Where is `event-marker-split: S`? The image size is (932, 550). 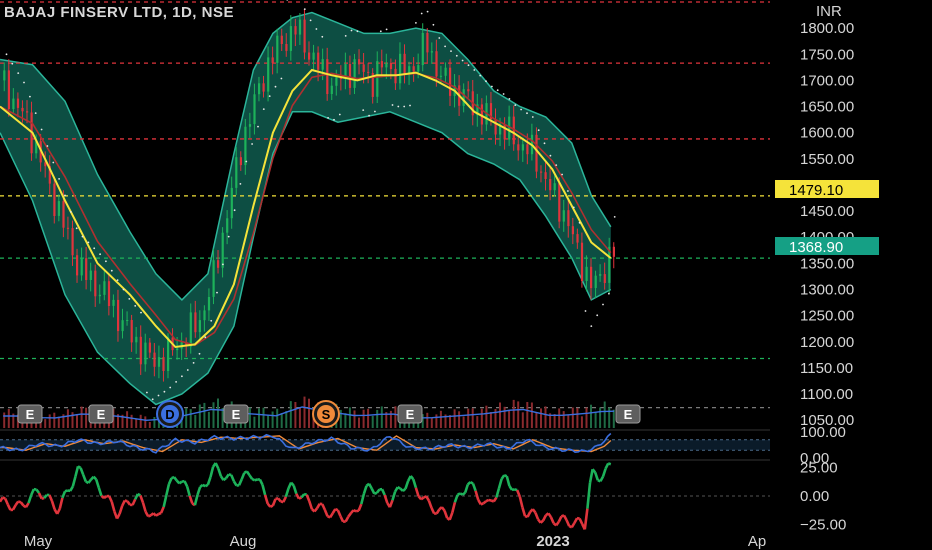
event-marker-split: S is located at coordinates (326, 414).